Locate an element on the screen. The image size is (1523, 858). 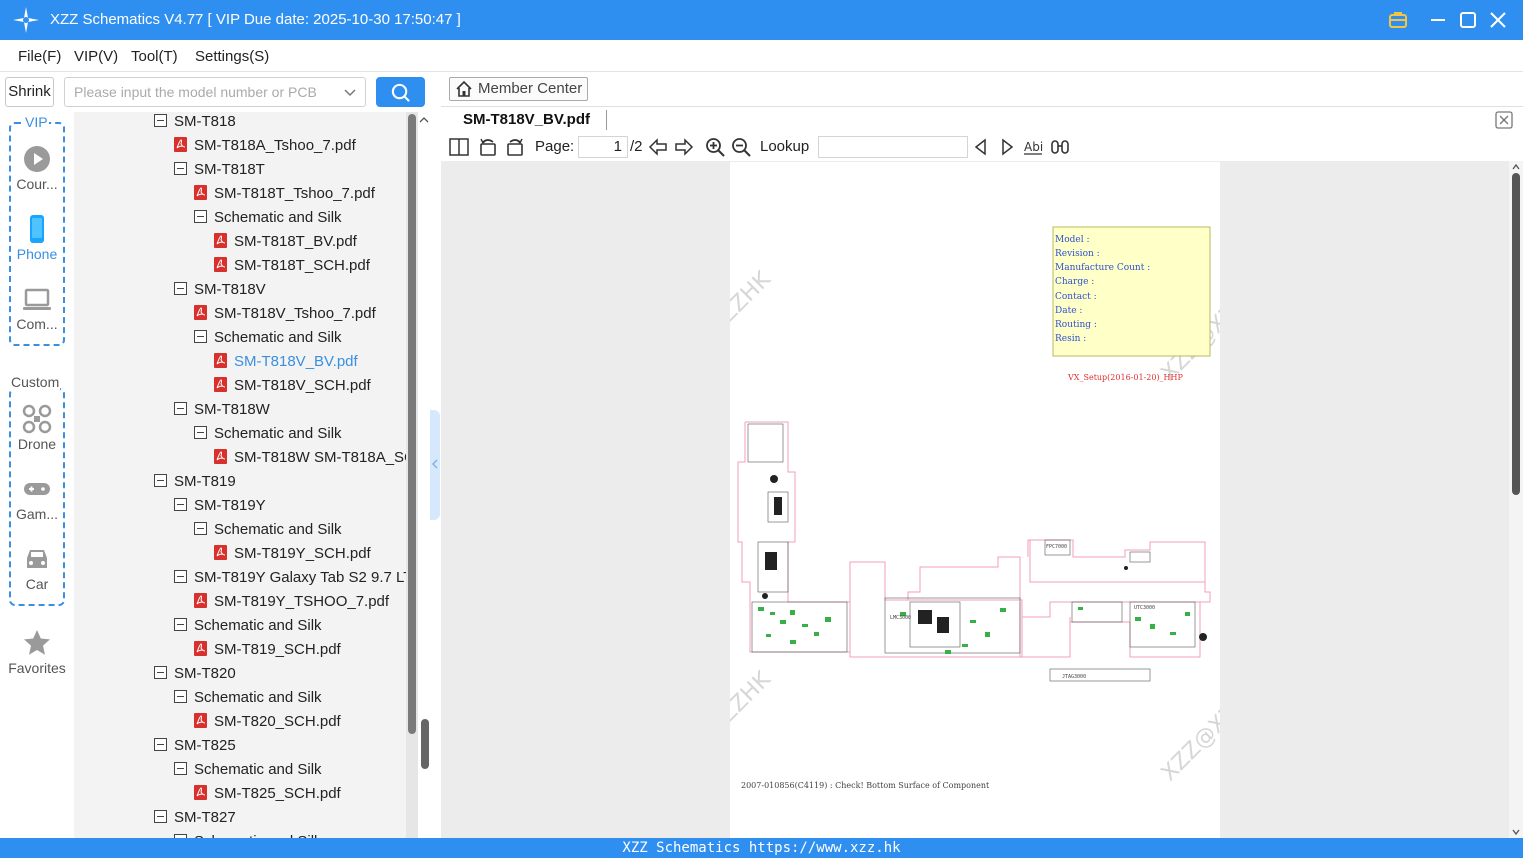
menu-vip: VIP(V) is located at coordinates (96, 56).